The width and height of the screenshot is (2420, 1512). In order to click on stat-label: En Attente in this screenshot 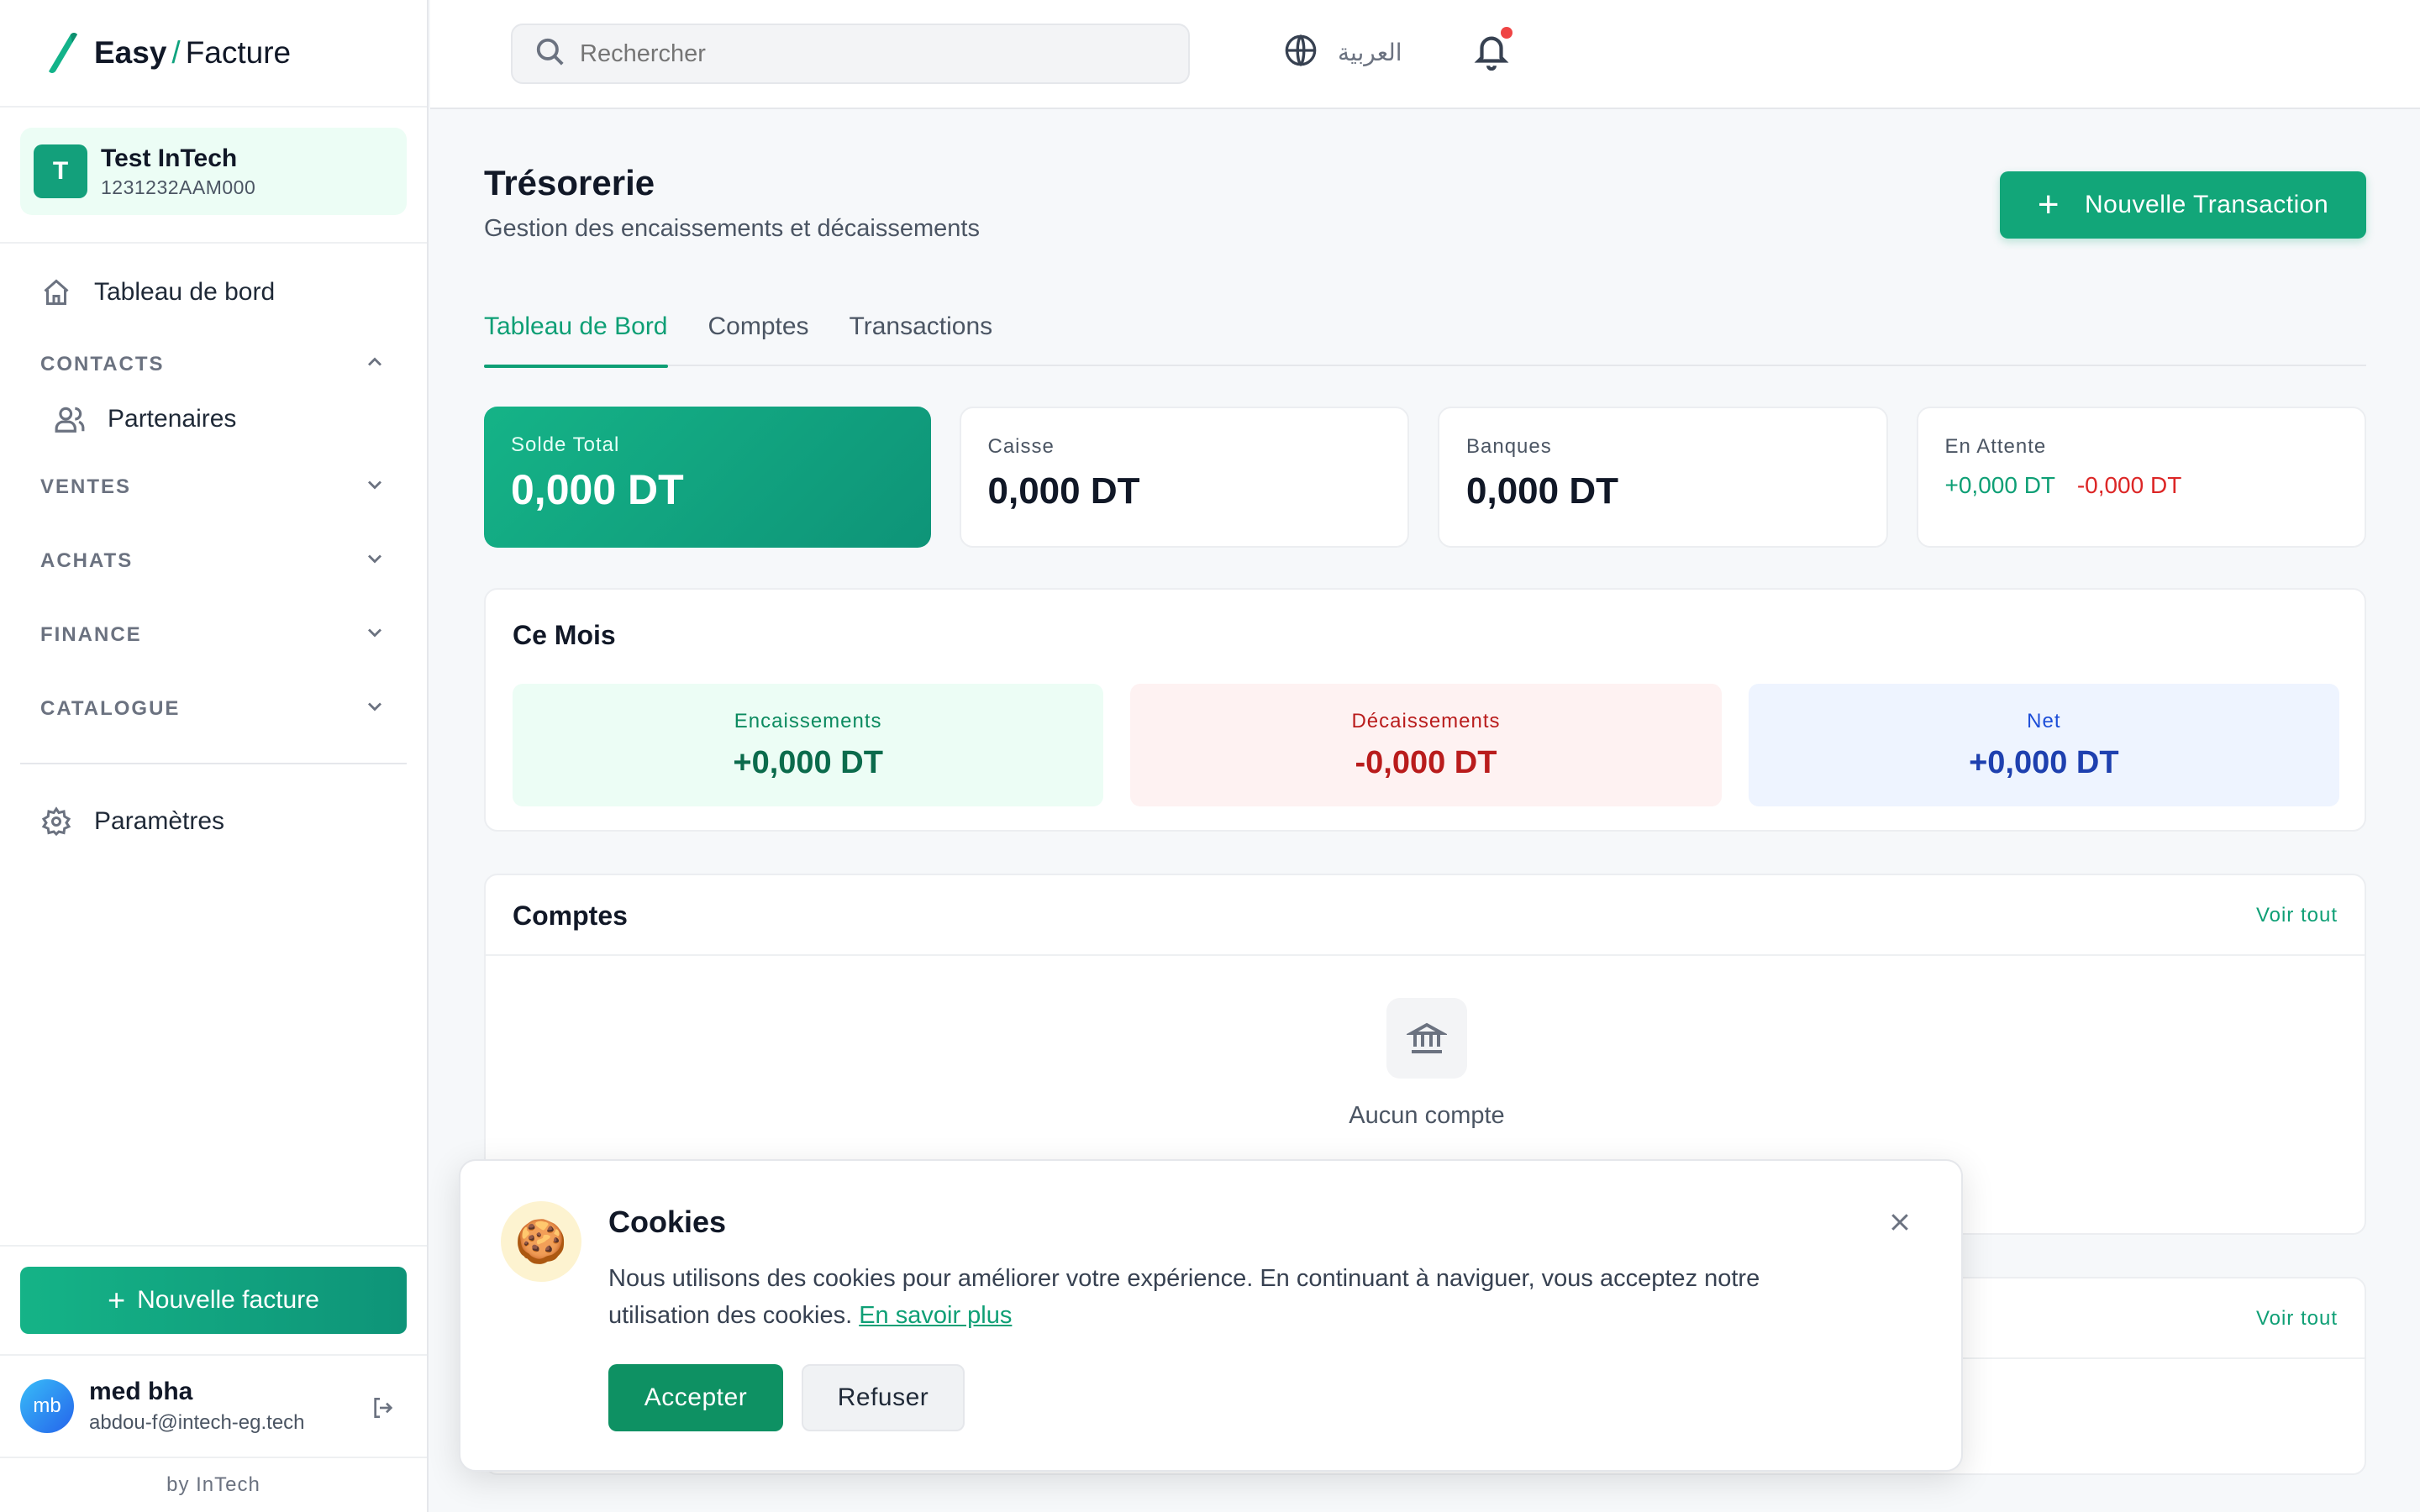, I will do `click(1995, 446)`.